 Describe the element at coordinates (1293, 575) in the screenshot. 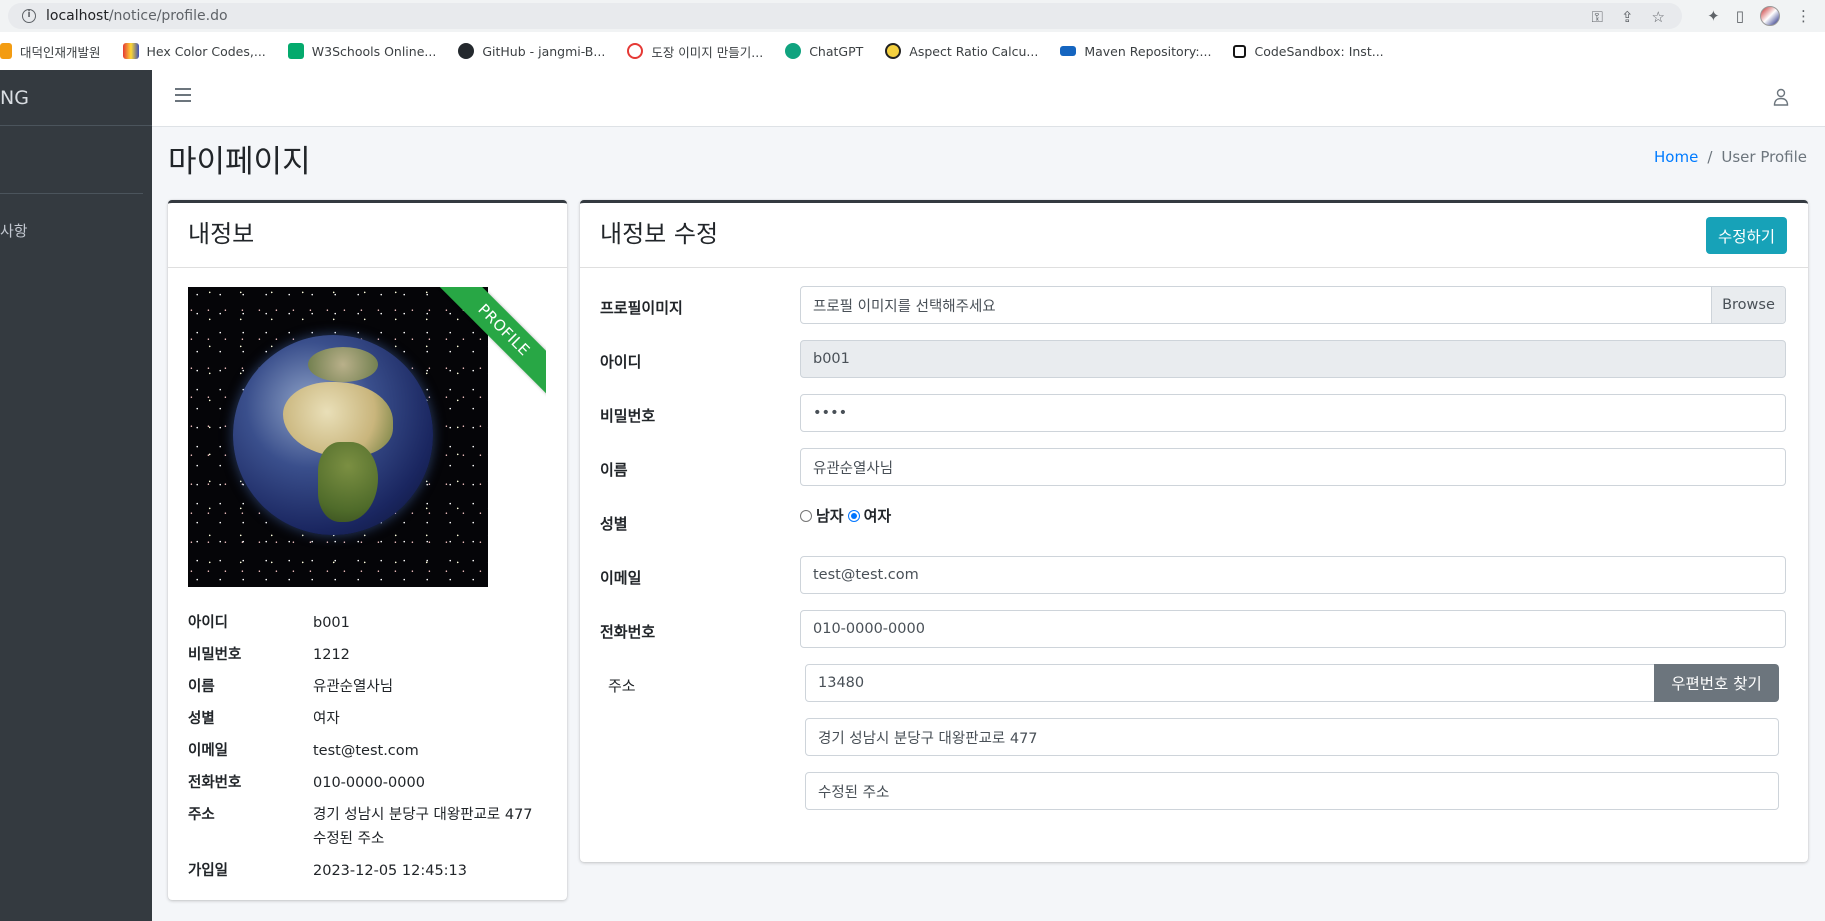

I see `email-input: test@test.com` at that location.